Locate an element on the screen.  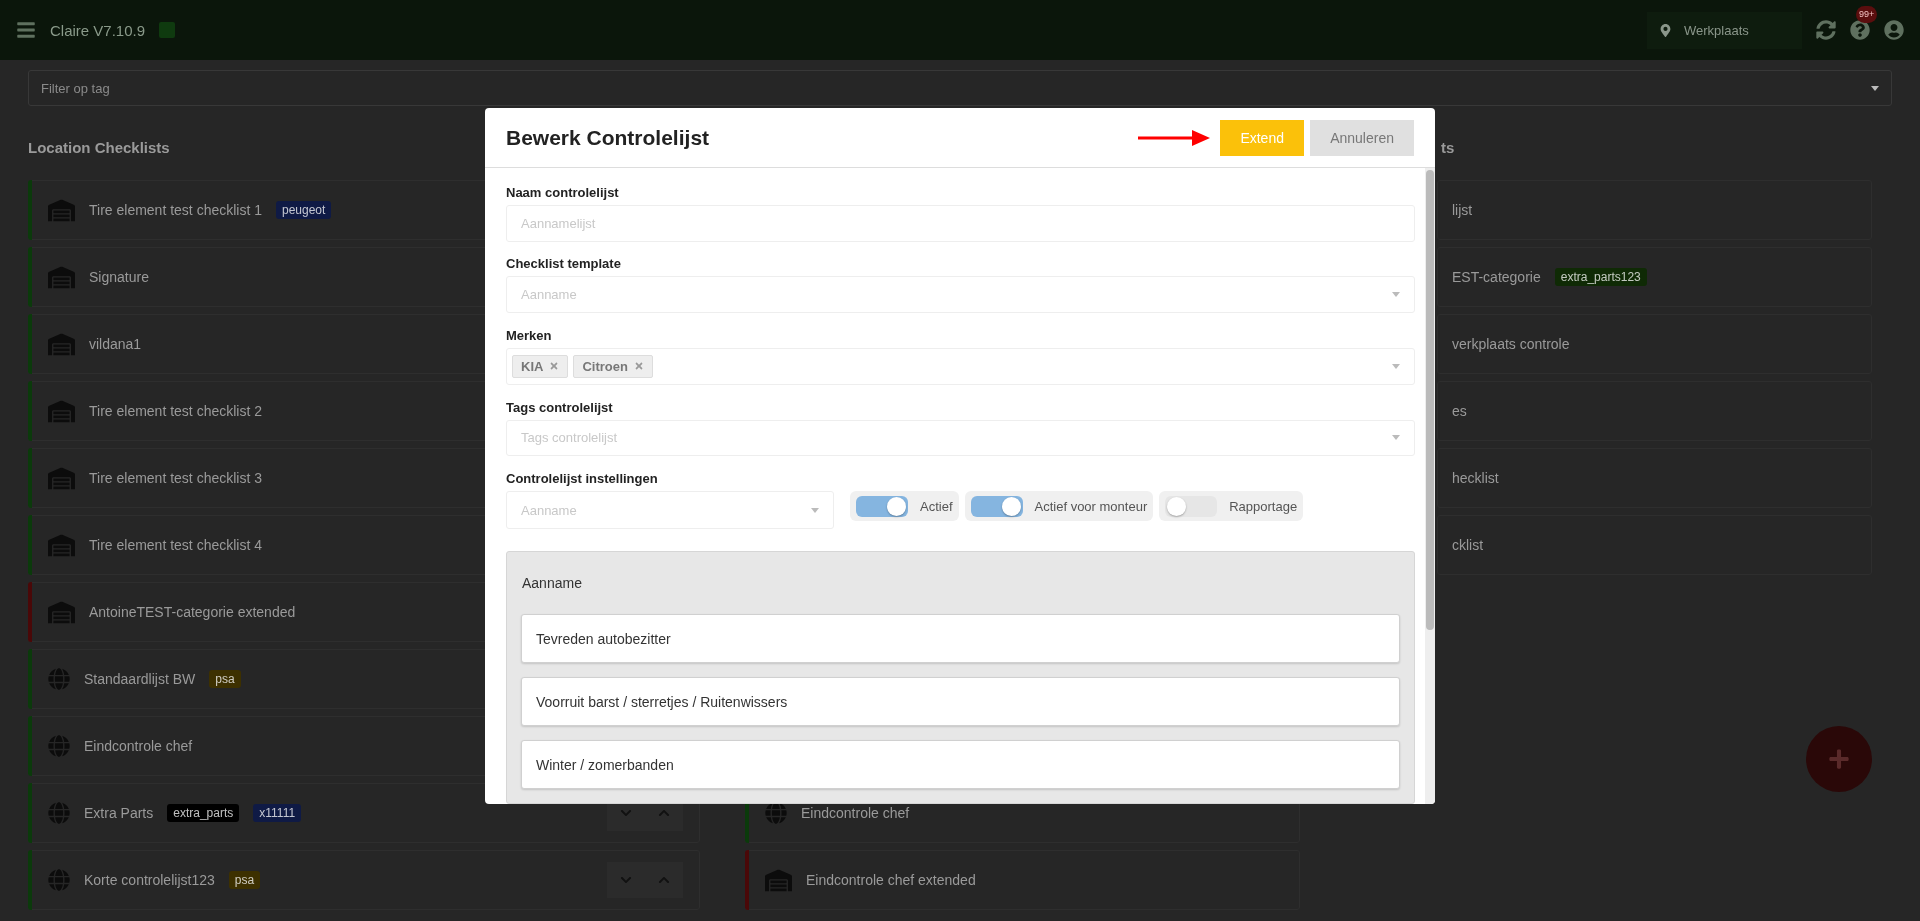
checklist-card: es is located at coordinates (1654, 411).